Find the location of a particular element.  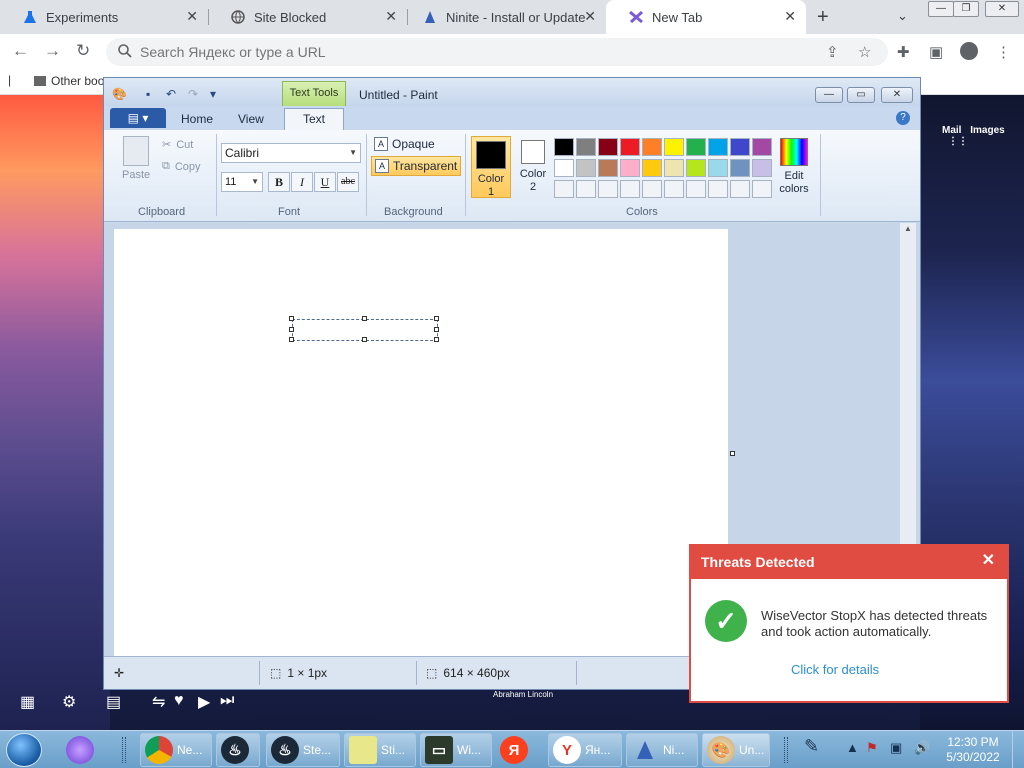

tab-new-tab: New Tab ✕ is located at coordinates (706, 17).